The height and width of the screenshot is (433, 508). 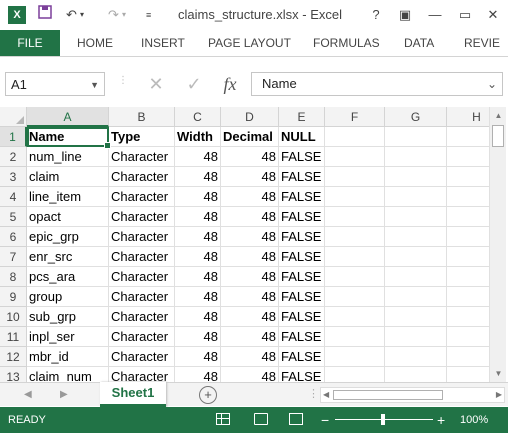 I want to click on save-icon, so click(x=45, y=15).